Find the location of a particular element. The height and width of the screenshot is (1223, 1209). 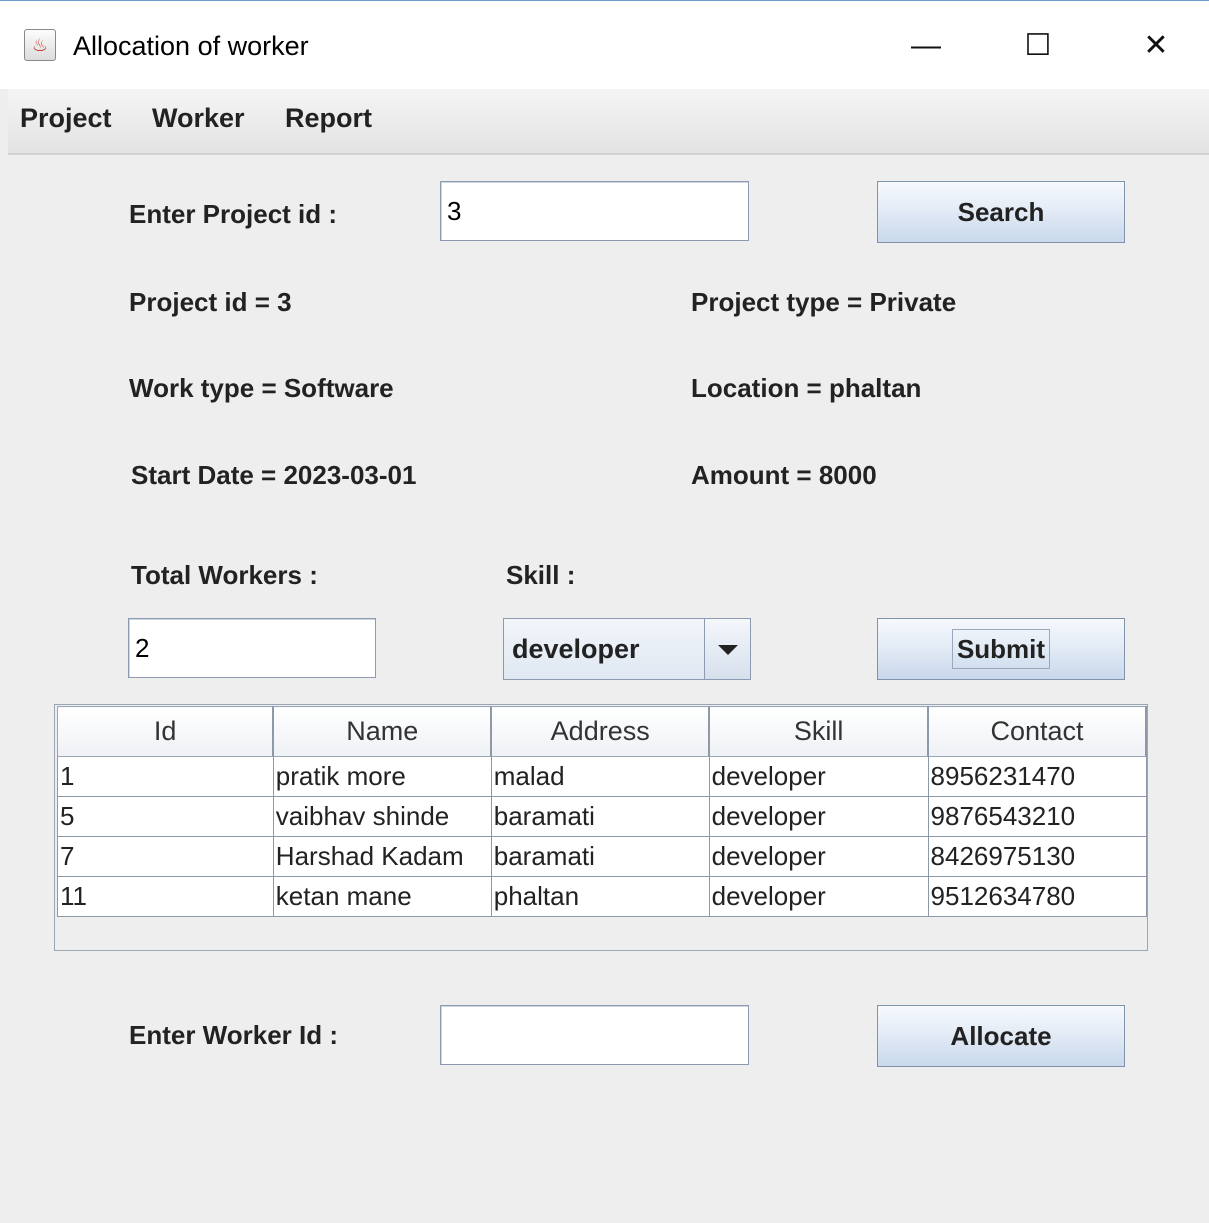

project-id-input is located at coordinates (594, 211).